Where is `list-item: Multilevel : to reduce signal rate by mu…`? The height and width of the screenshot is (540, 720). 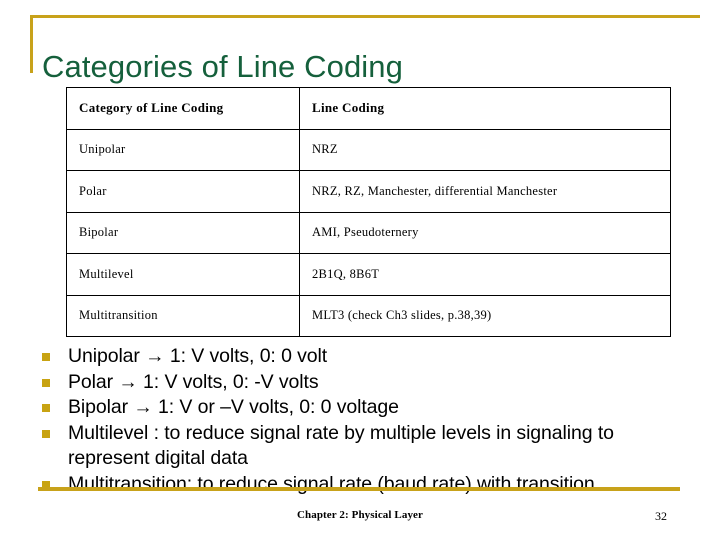
list-item: Multilevel : to reduce signal rate by mu… is located at coordinates (368, 446).